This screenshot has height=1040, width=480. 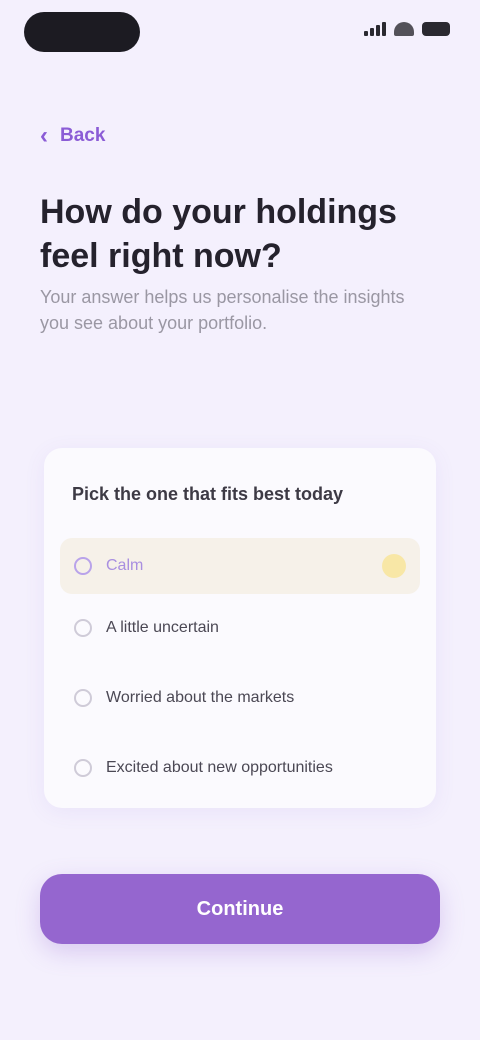 What do you see at coordinates (240, 32) in the screenshot?
I see `status-bar` at bounding box center [240, 32].